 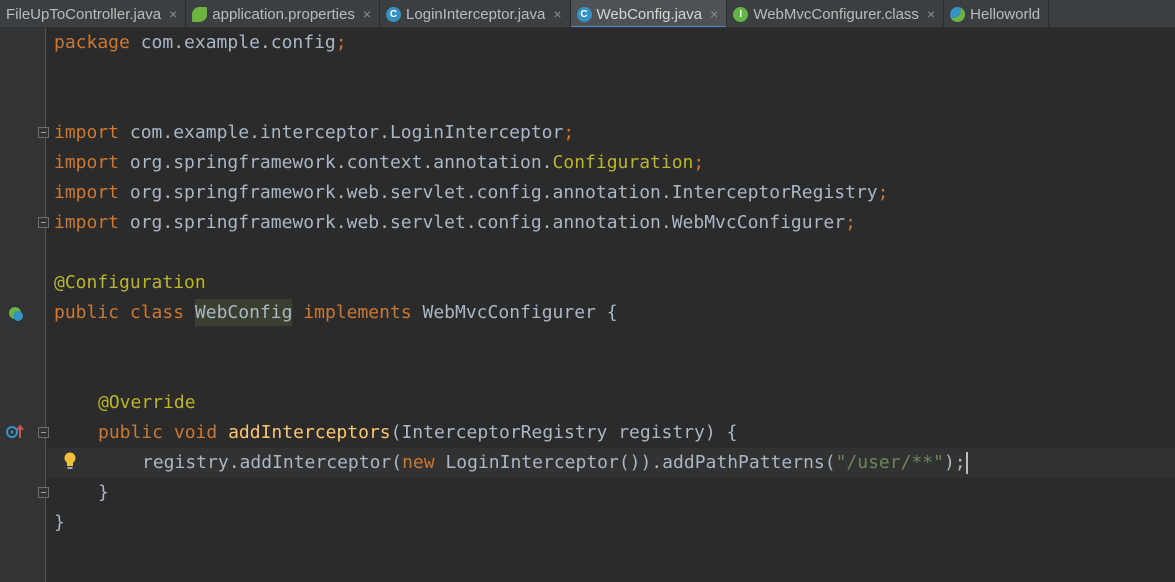 I want to click on code-line: package com.example.config;, so click(x=200, y=42).